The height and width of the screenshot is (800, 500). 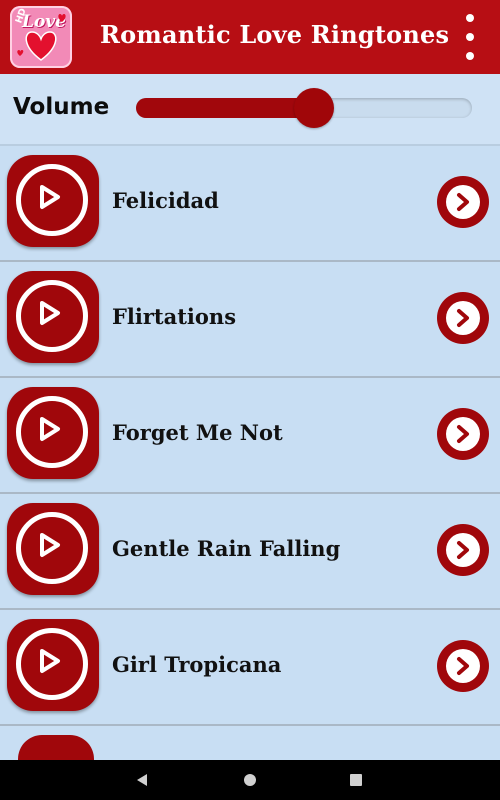 I want to click on play-button-partial, so click(x=56, y=748).